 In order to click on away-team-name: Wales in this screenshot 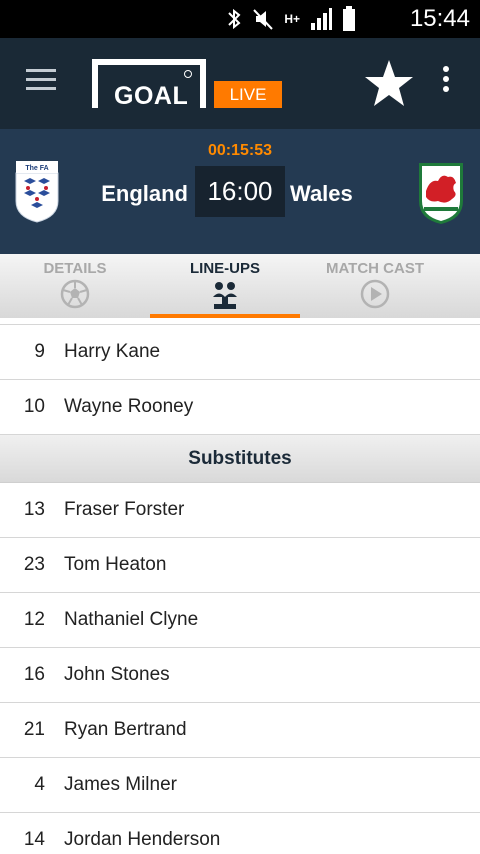, I will do `click(321, 193)`.